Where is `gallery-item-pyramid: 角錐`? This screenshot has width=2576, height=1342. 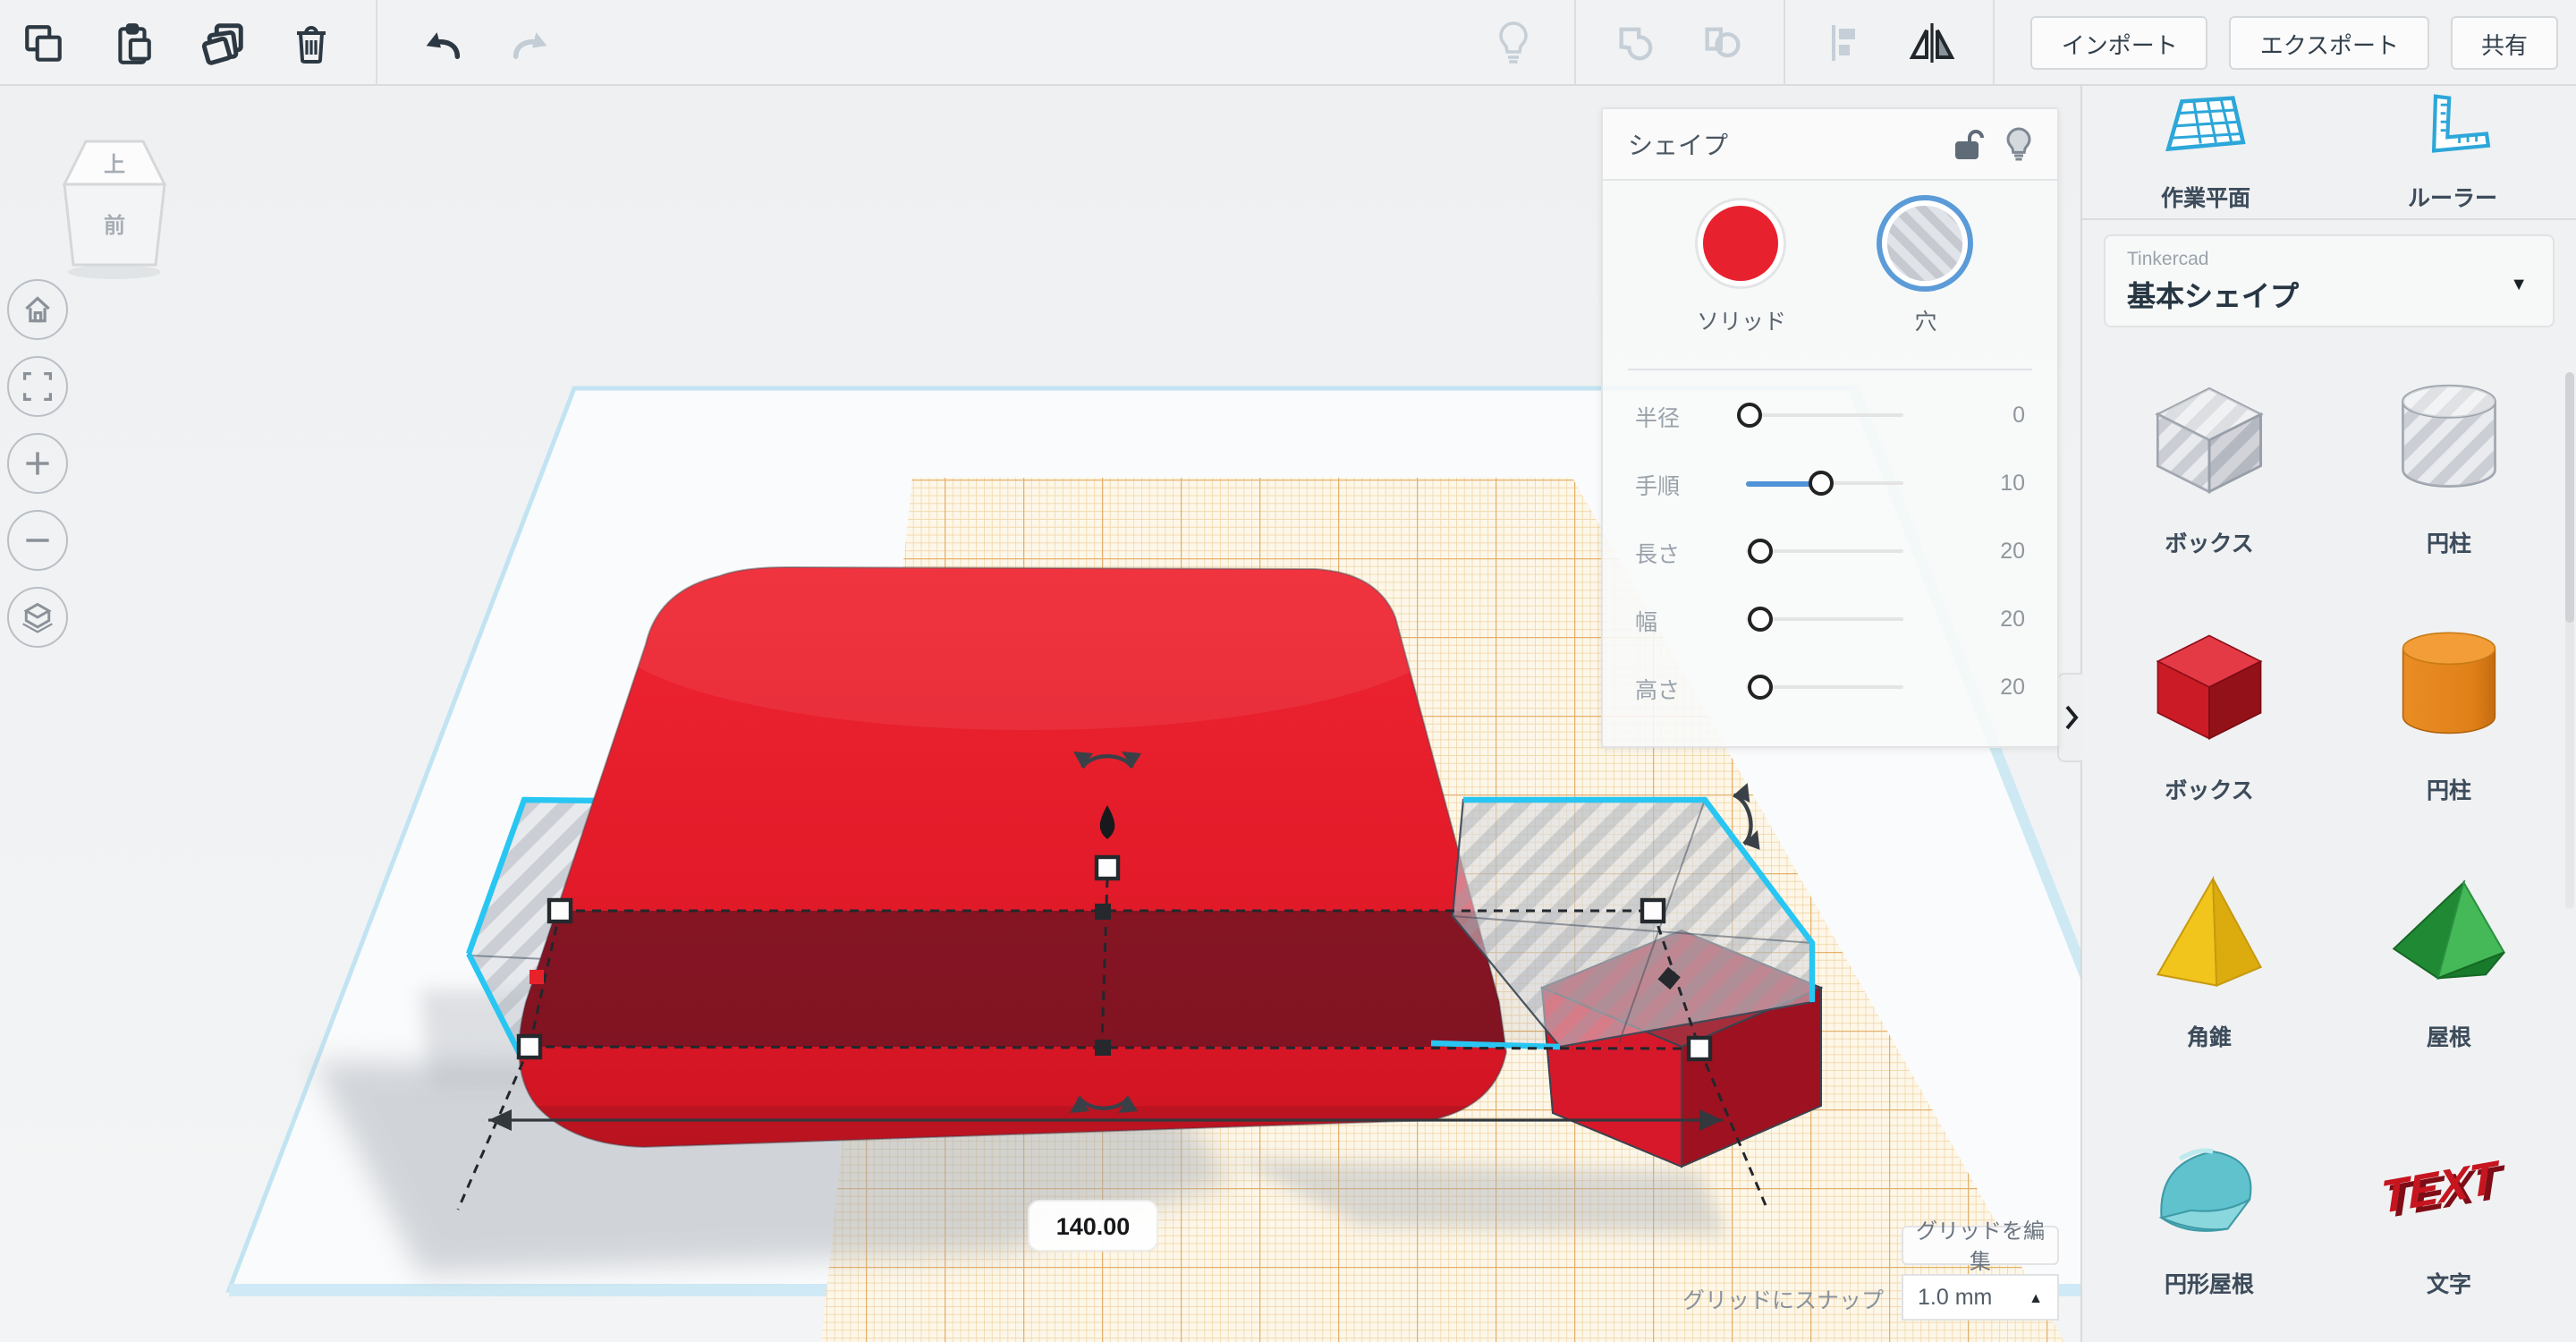
gallery-item-pyramid: 角錐 is located at coordinates (2209, 970).